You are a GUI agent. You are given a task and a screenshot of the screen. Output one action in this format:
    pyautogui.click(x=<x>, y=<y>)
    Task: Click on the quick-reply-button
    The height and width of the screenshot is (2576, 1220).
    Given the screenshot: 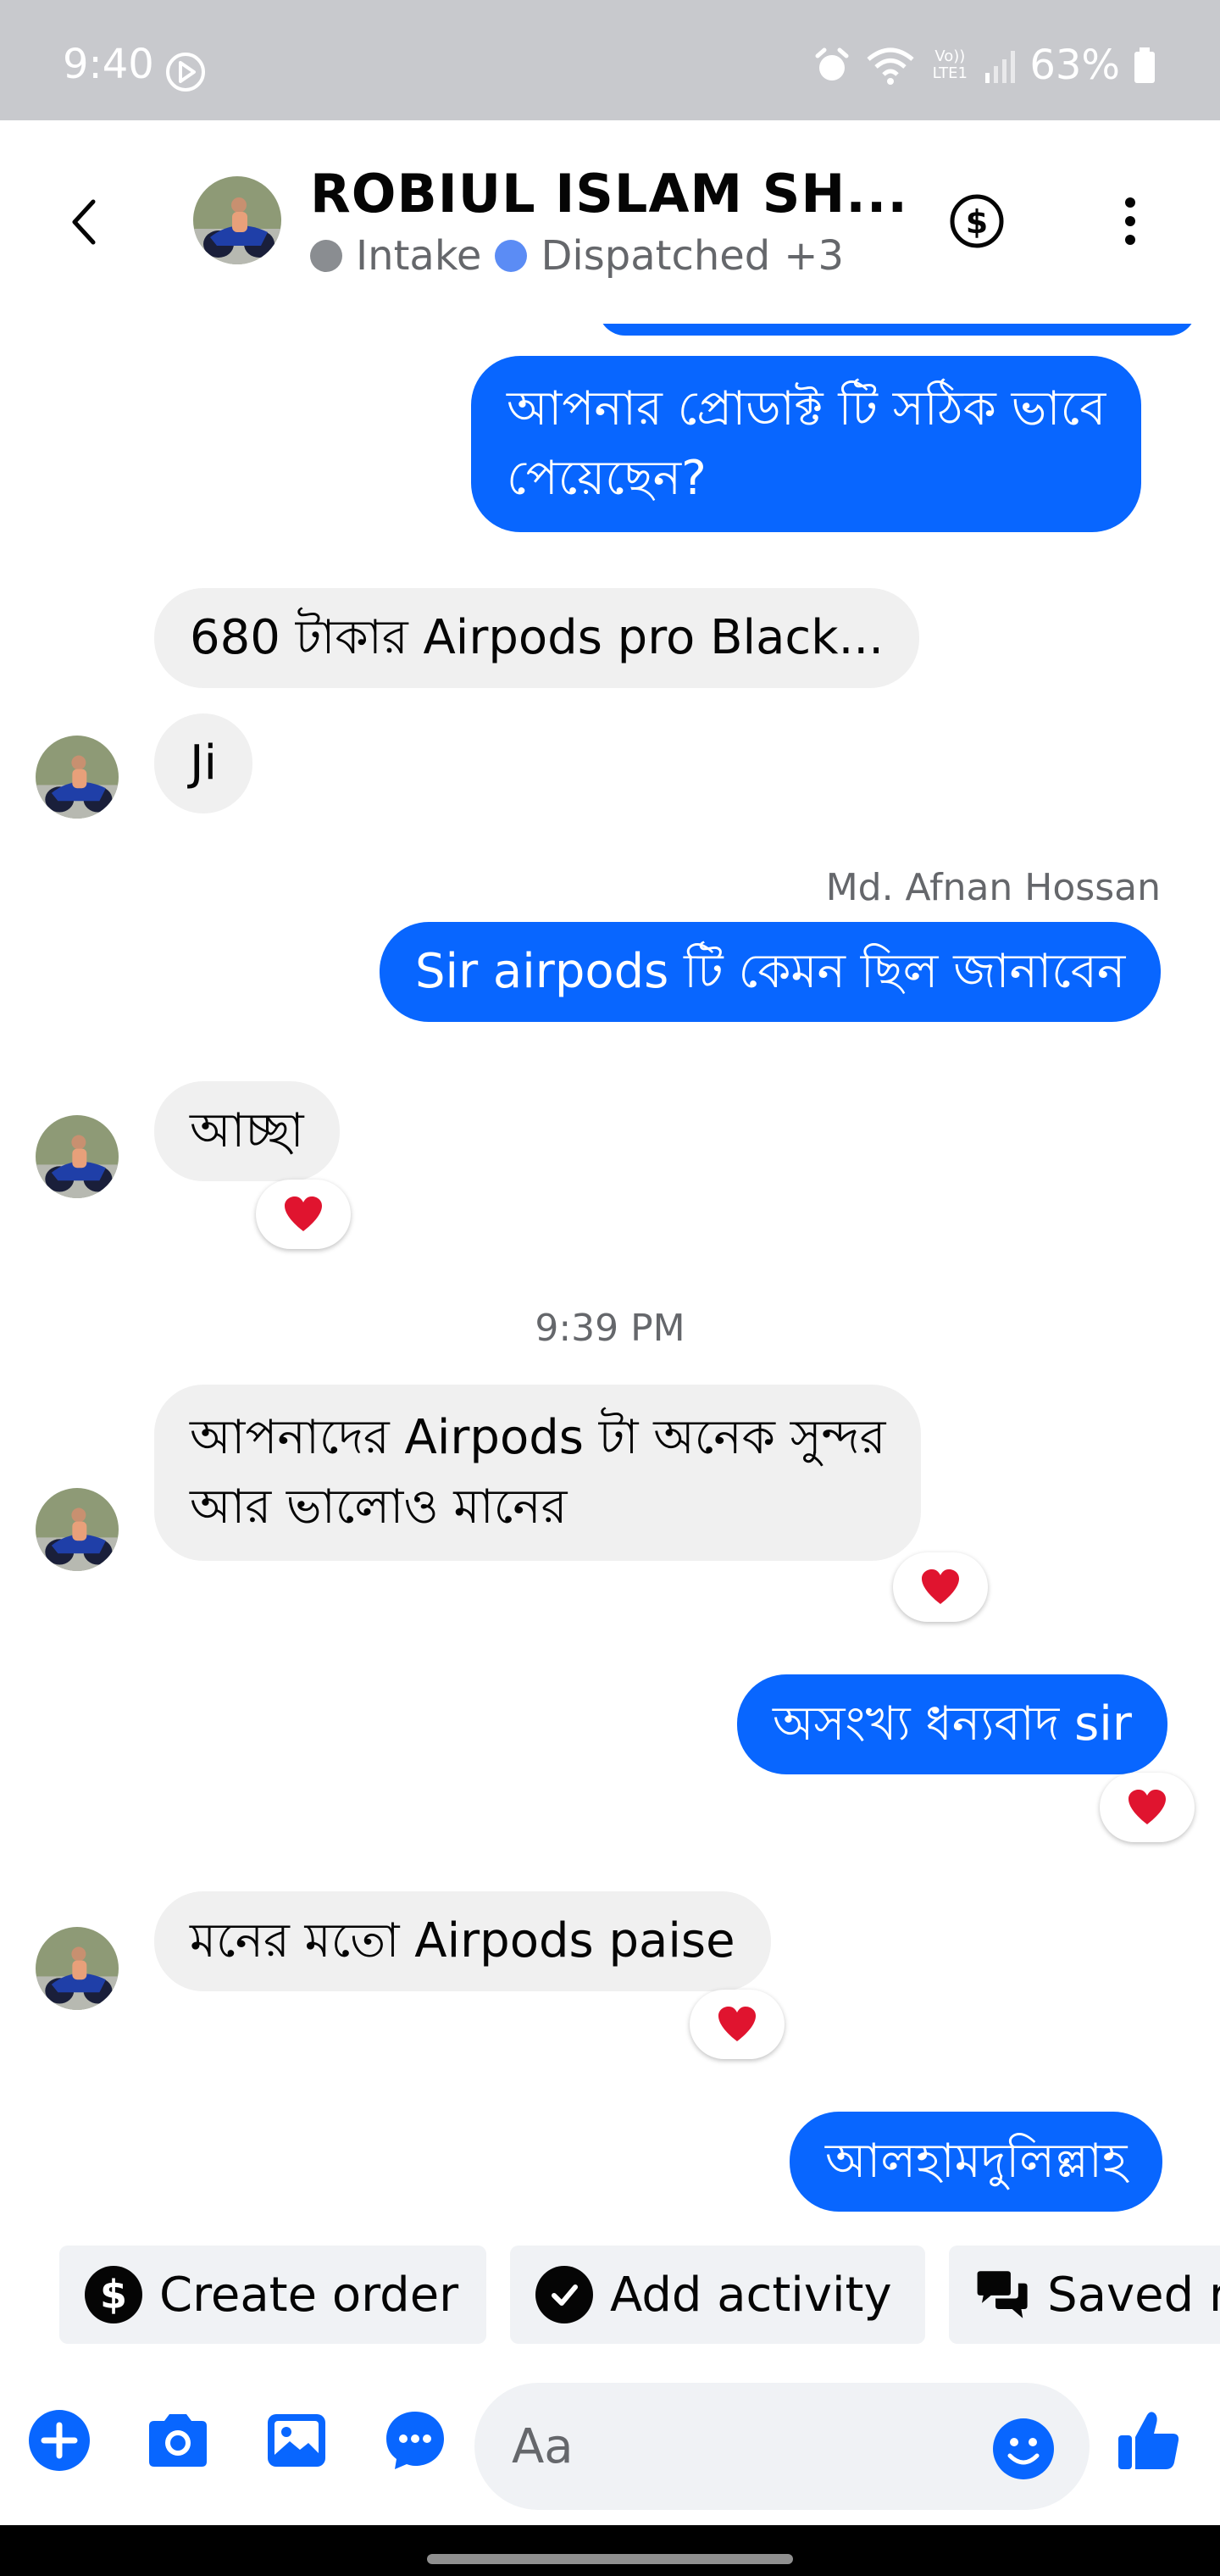 What is the action you would take?
    pyautogui.click(x=415, y=2440)
    